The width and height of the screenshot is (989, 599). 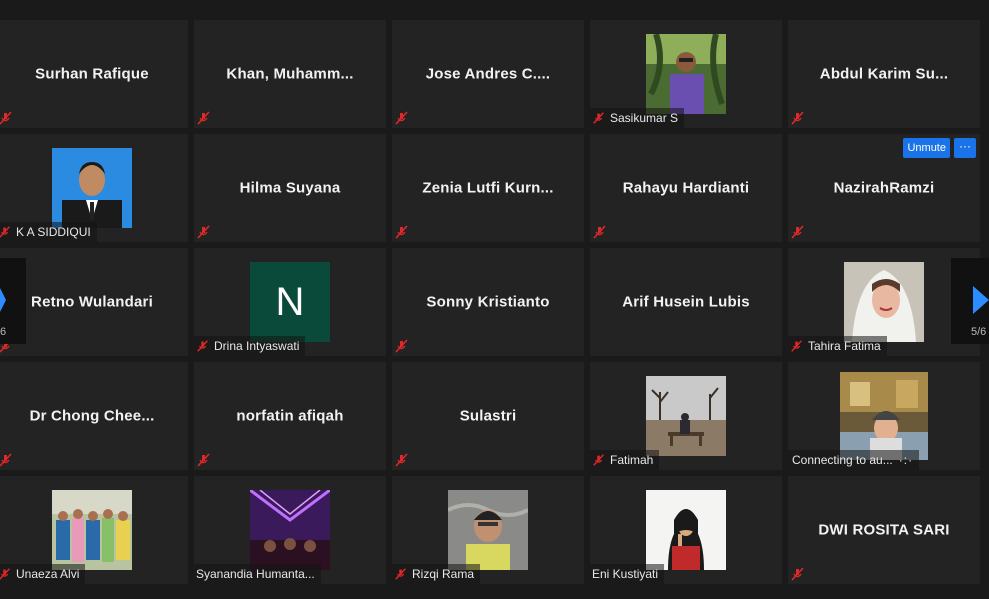 I want to click on participant-name: norfatin afiqah, so click(x=290, y=416).